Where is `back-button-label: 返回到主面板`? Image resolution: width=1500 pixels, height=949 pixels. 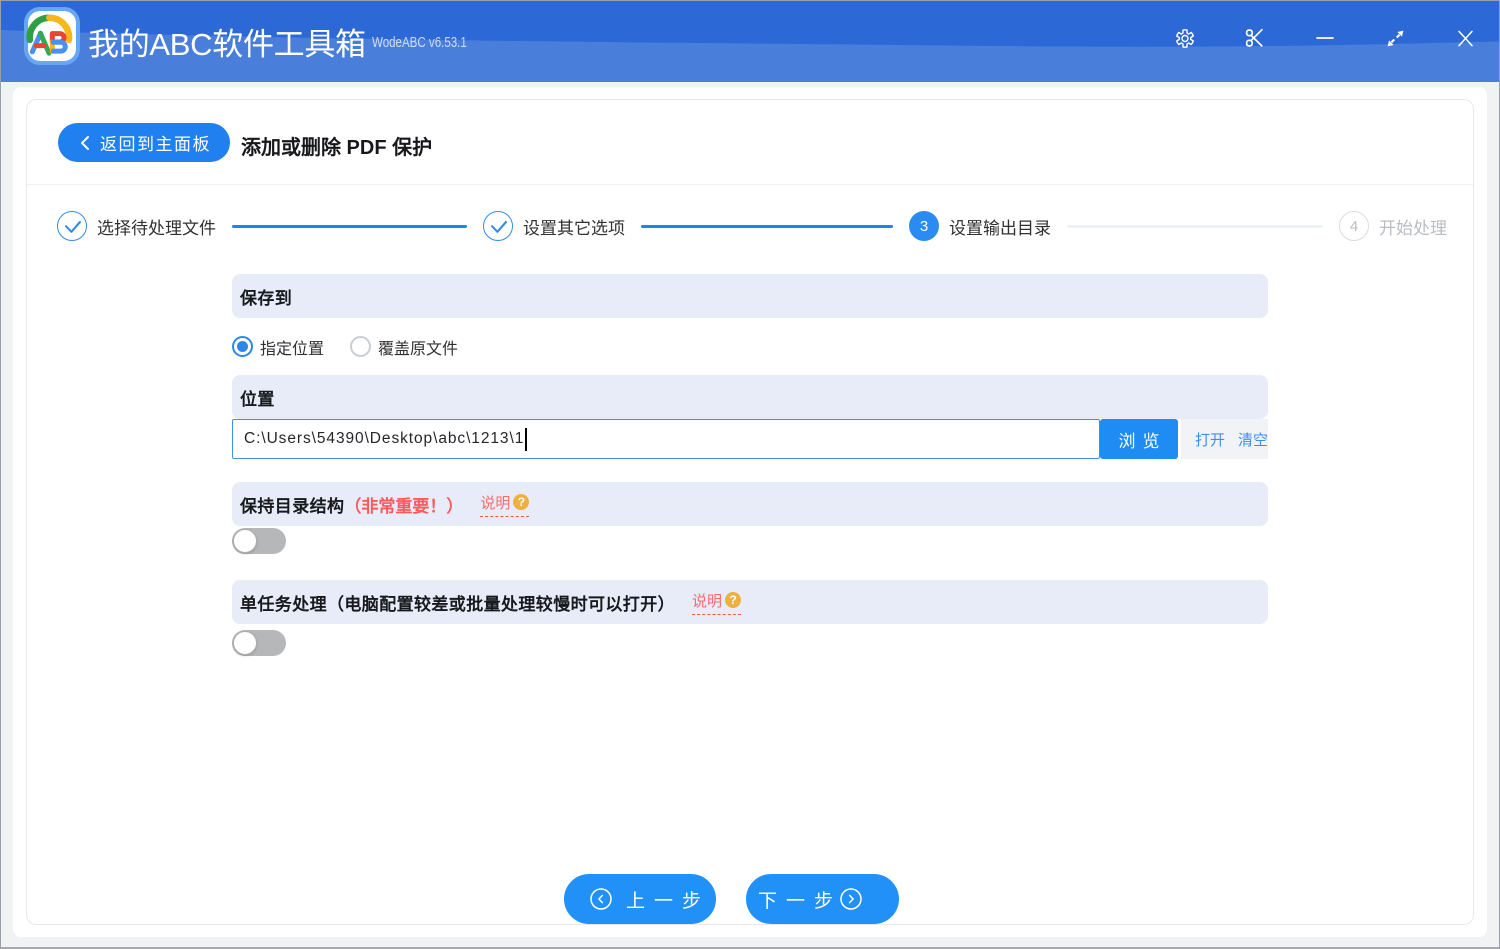
back-button-label: 返回到主面板 is located at coordinates (155, 144).